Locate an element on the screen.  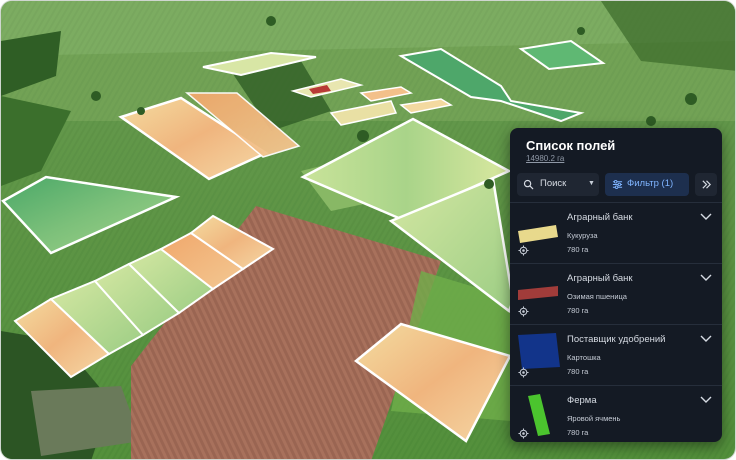
filter-button: Фильтр (1) is located at coordinates (647, 184).